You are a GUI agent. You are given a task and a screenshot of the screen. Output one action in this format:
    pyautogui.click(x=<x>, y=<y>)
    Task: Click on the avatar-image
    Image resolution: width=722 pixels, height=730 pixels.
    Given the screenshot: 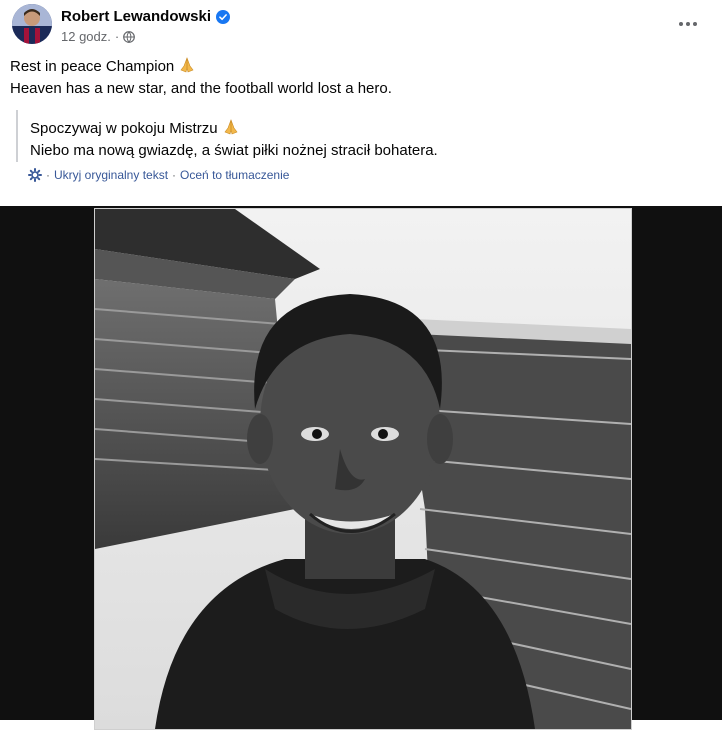 What is the action you would take?
    pyautogui.click(x=32, y=24)
    